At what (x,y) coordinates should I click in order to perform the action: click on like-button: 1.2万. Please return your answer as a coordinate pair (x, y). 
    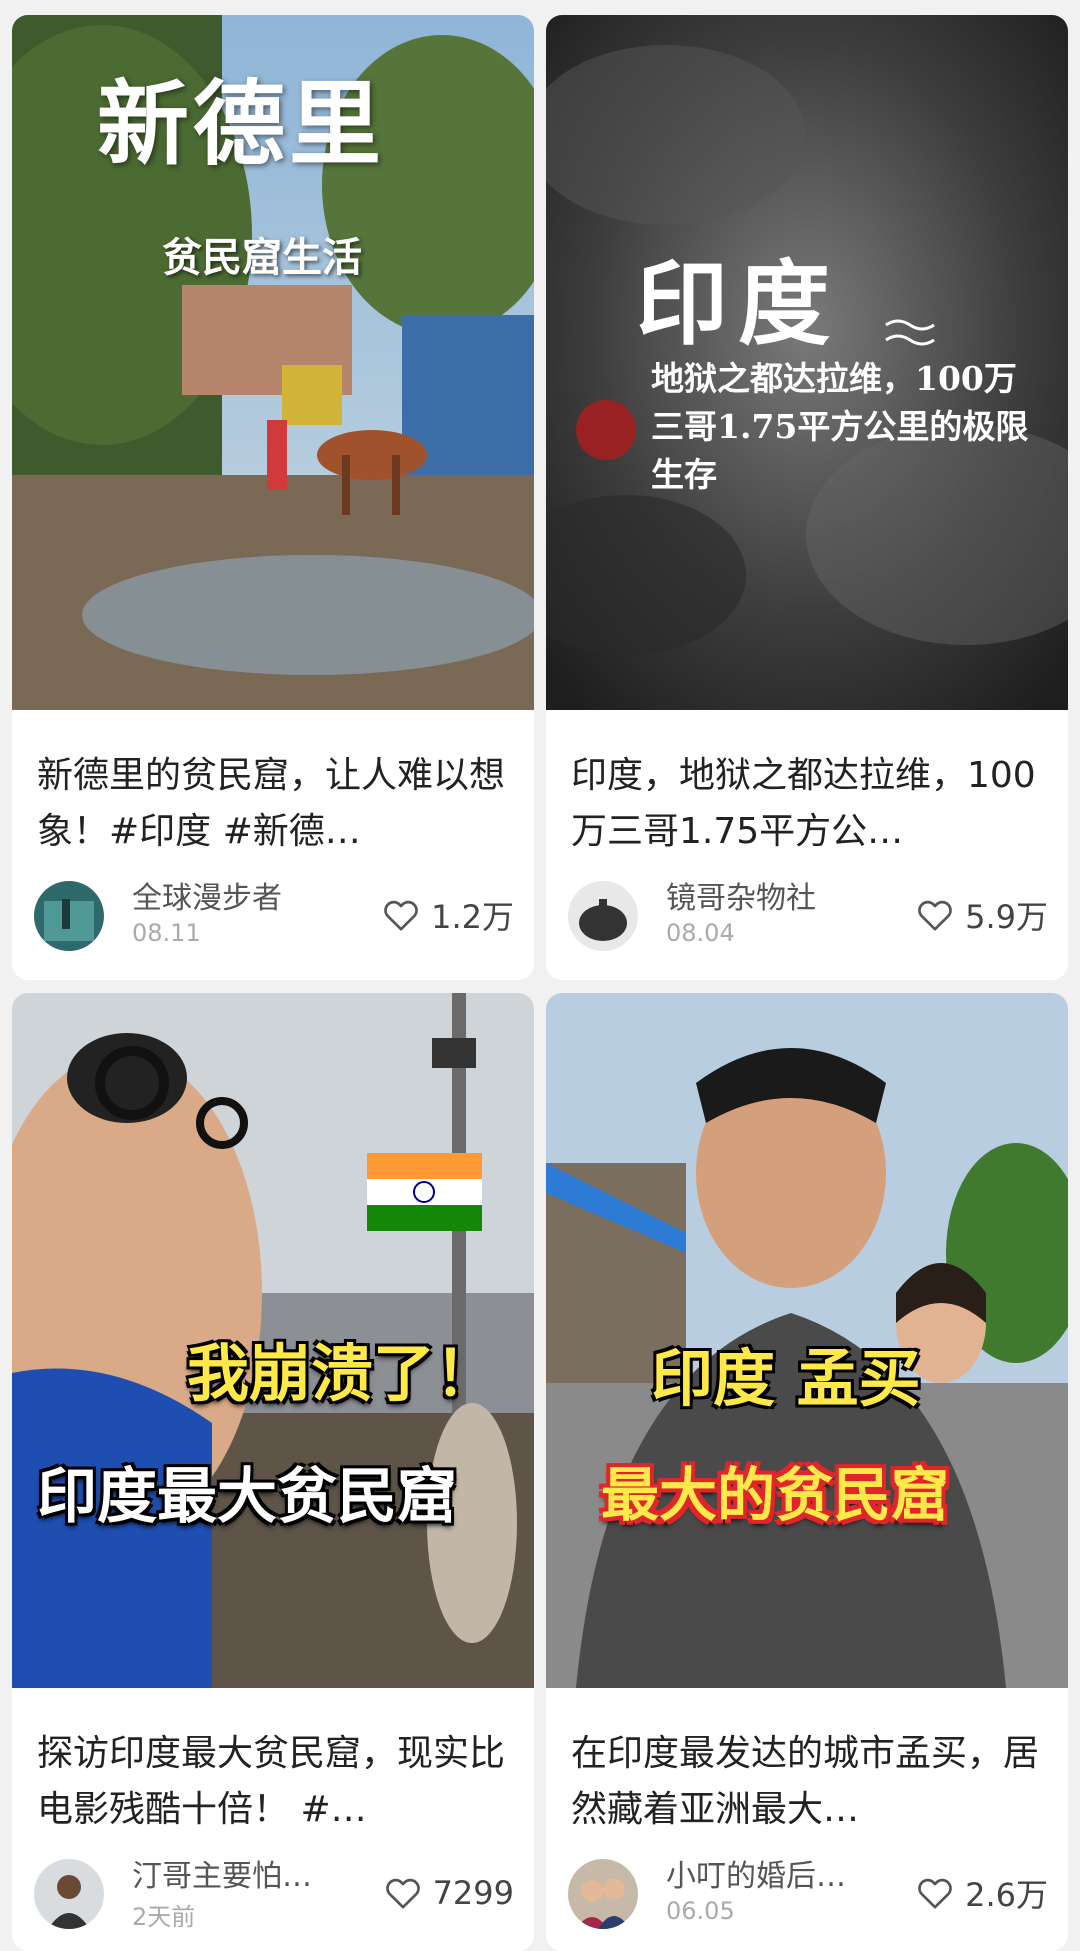
    Looking at the image, I should click on (447, 915).